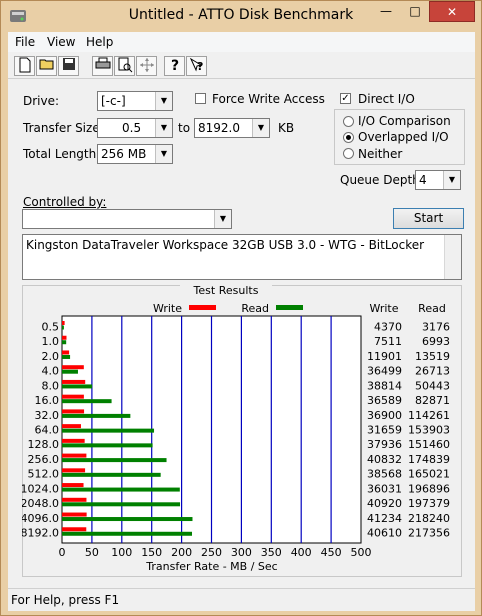 The width and height of the screenshot is (482, 616). I want to click on x-tick-label: 100, so click(121, 552).